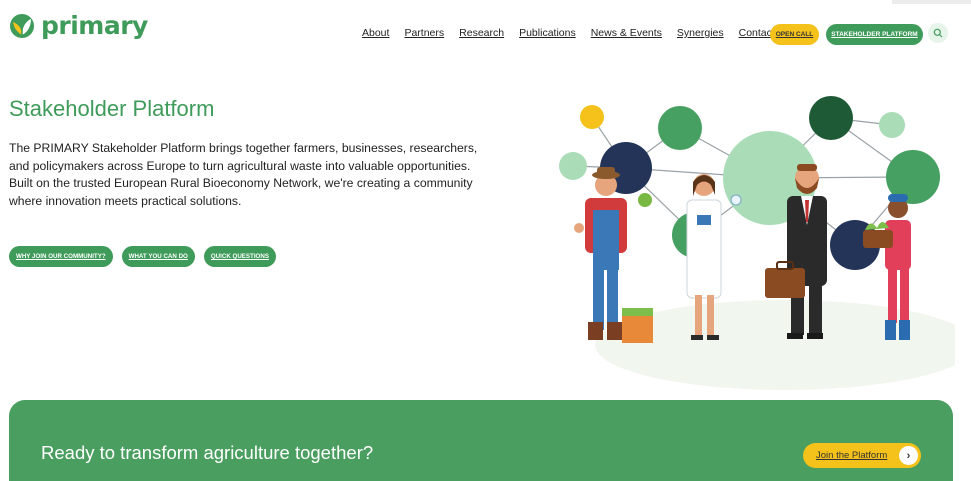  What do you see at coordinates (547, 33) in the screenshot?
I see `nav-publications: Publications` at bounding box center [547, 33].